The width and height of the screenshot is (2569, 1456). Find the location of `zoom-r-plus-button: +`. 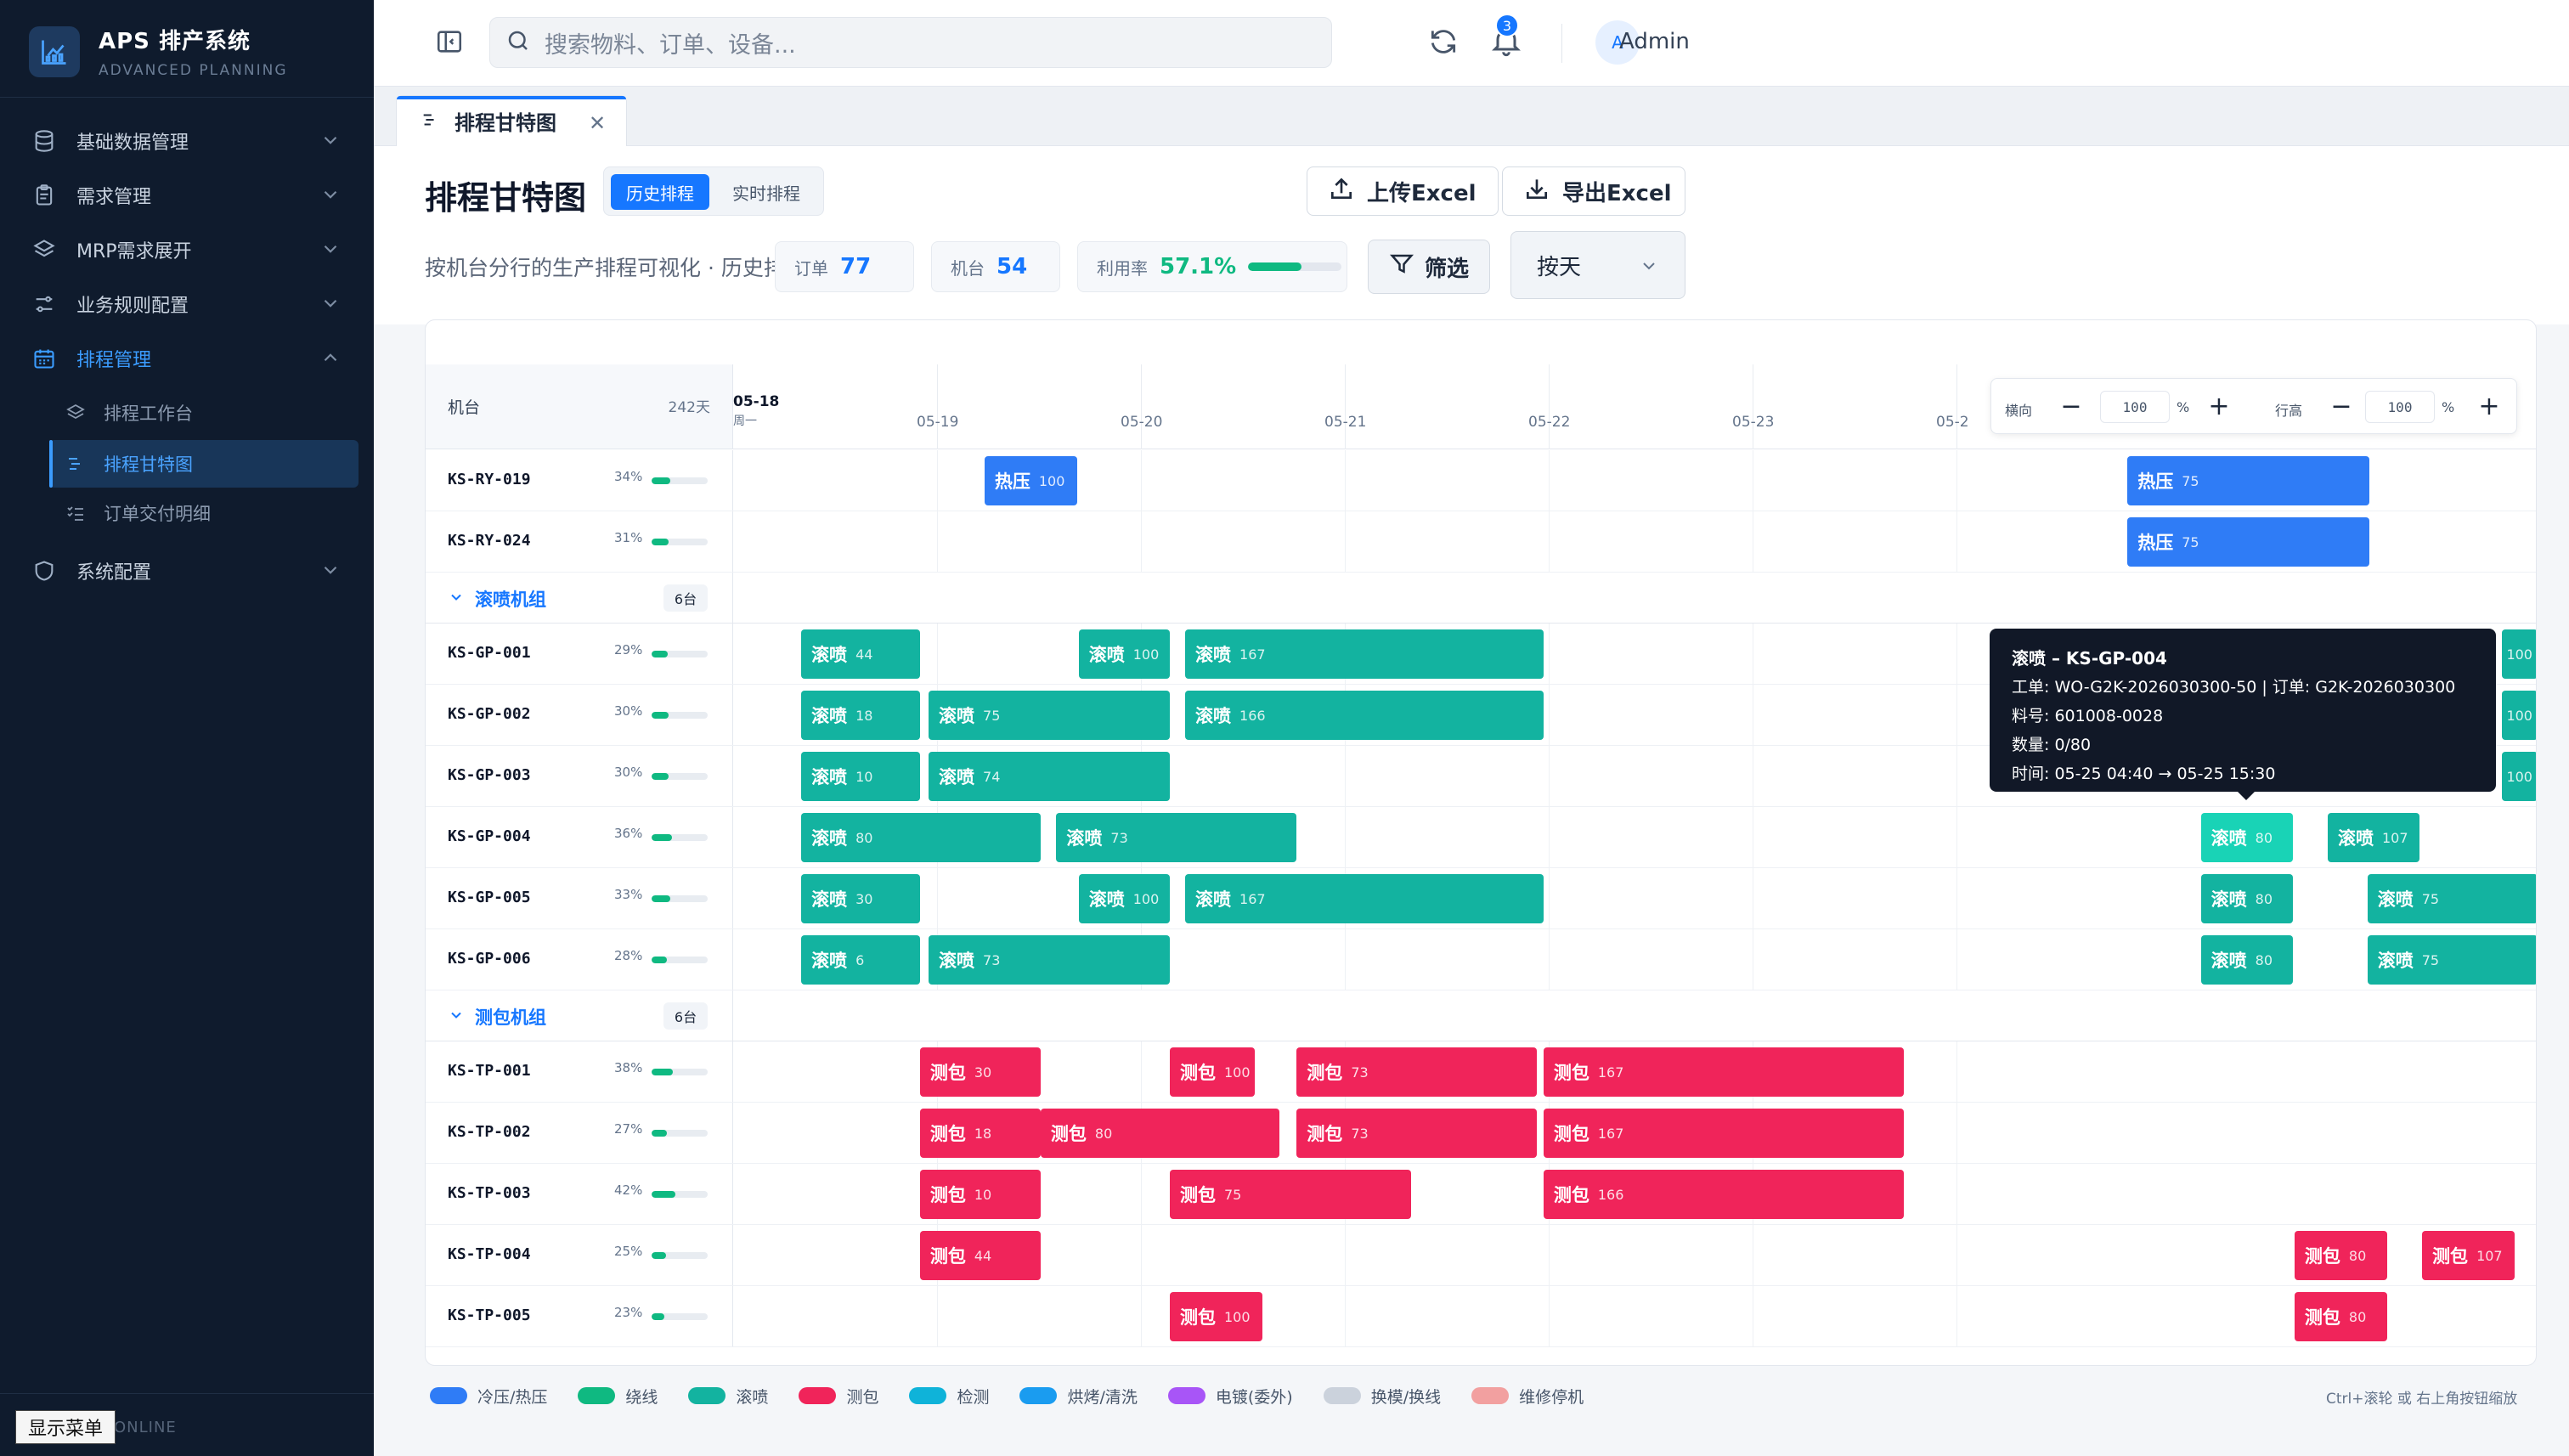

zoom-r-plus-button: + is located at coordinates (2489, 407).